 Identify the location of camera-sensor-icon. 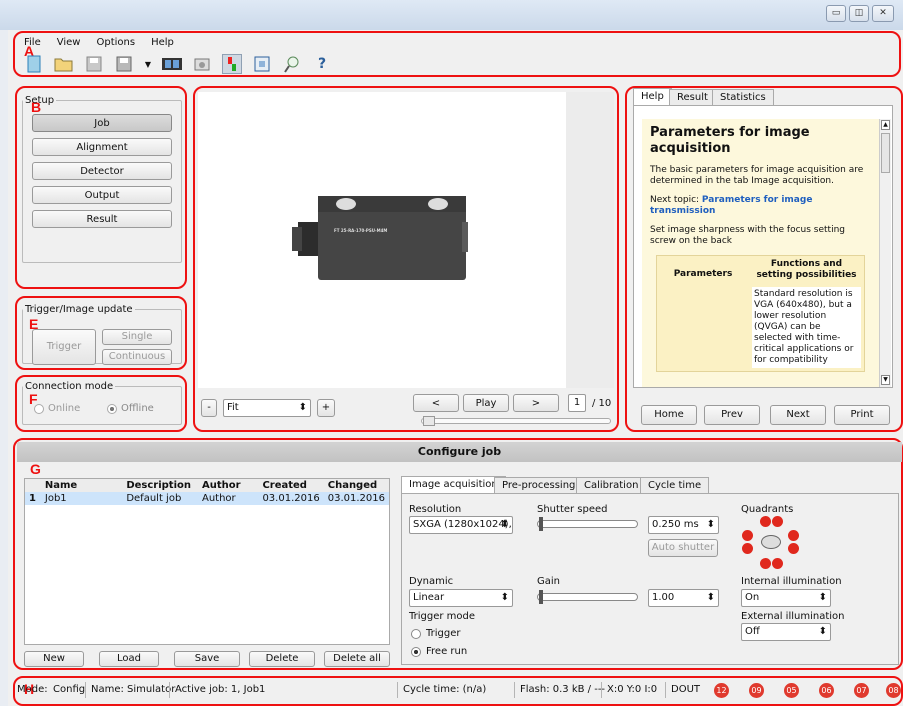
(202, 64).